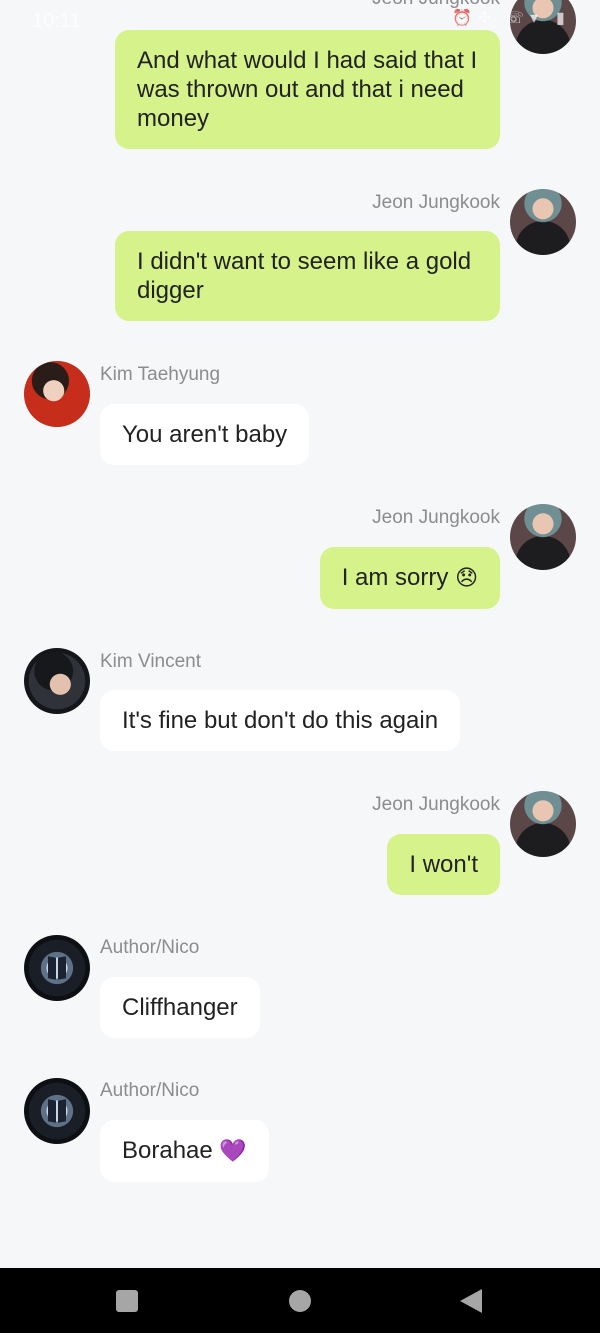  Describe the element at coordinates (300, 22) in the screenshot. I see `status-bar: 10:11 ⏰ ✣ ☏ ▾ ▮` at that location.